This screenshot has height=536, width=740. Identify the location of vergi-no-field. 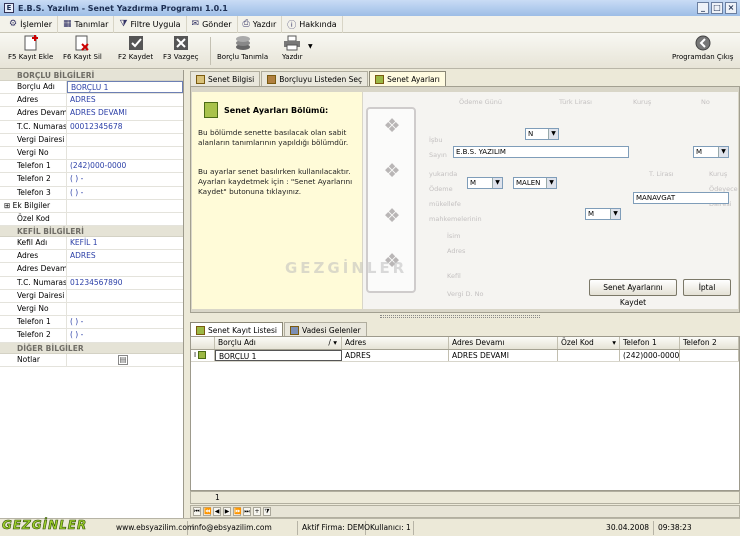
(125, 153).